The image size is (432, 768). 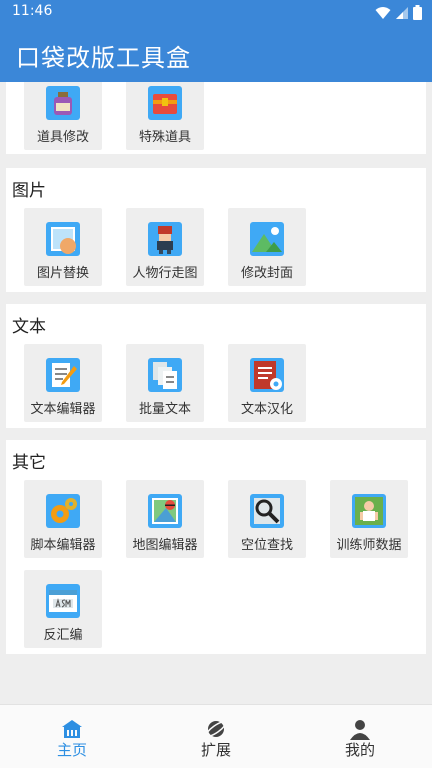 What do you see at coordinates (63, 103) in the screenshot?
I see `potion-icon` at bounding box center [63, 103].